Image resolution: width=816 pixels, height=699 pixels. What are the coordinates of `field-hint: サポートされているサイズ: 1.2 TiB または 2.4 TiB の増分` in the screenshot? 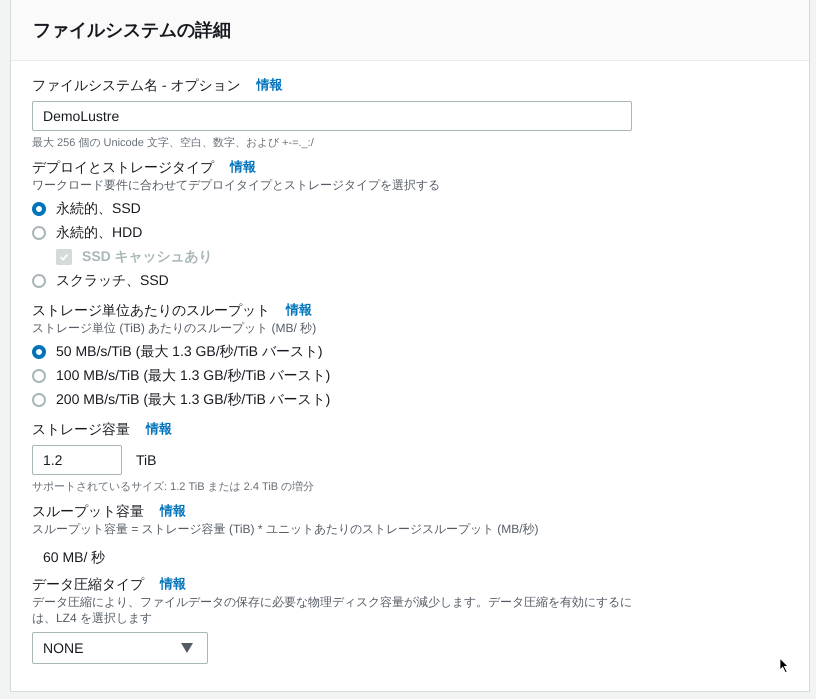 It's located at (174, 487).